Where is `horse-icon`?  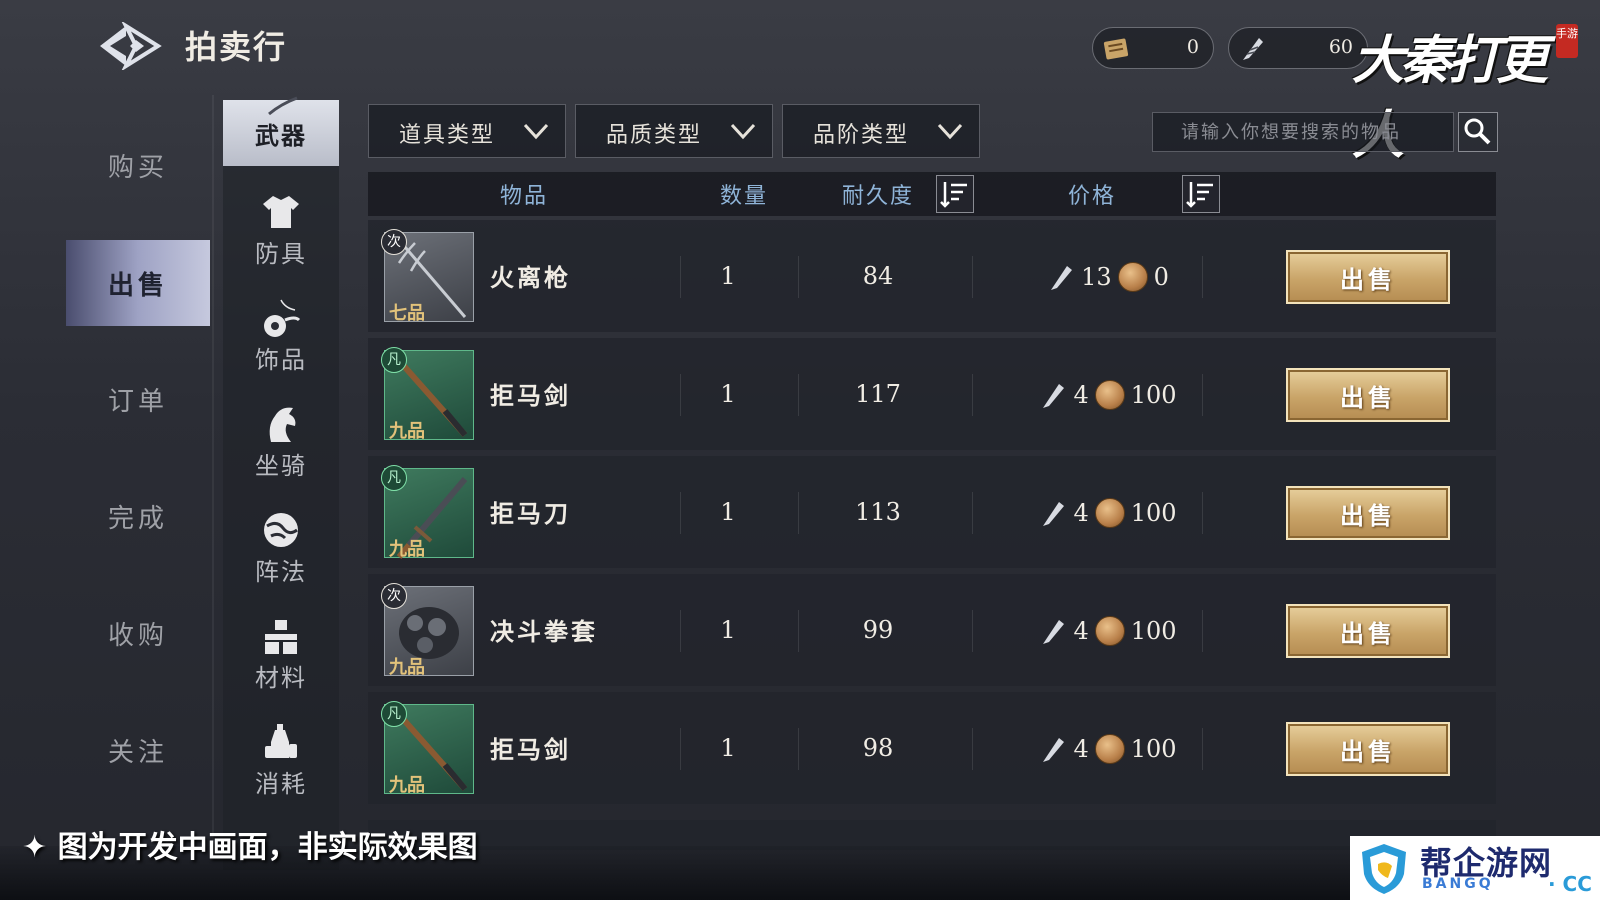 horse-icon is located at coordinates (282, 424).